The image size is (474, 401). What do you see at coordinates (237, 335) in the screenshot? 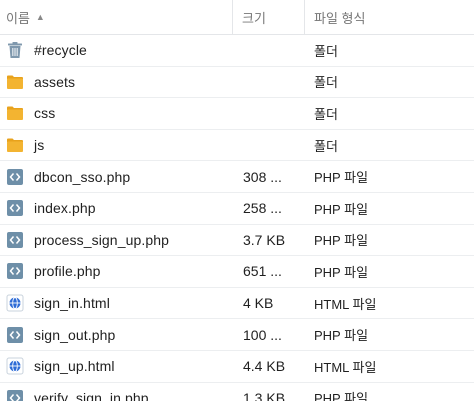
I see `file-row: sign_out.php 100 ... PHP 파일` at bounding box center [237, 335].